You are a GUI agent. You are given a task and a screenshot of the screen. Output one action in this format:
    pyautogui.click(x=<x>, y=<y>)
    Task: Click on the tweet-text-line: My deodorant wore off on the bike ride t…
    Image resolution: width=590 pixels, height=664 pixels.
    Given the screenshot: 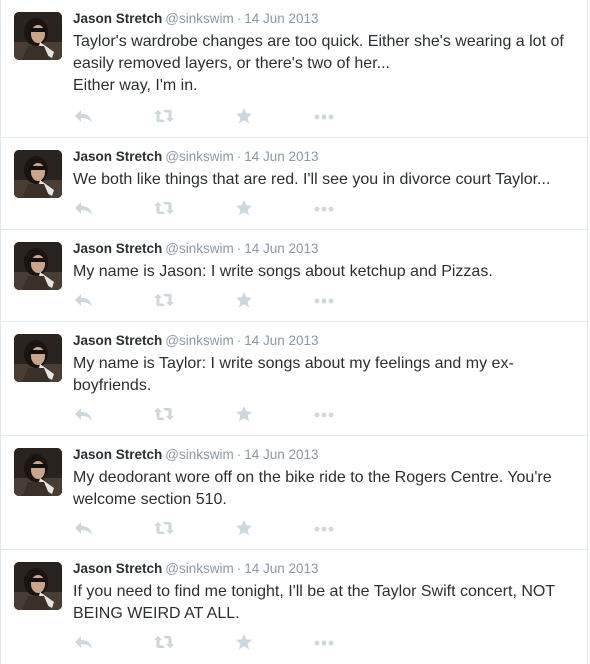 What is the action you would take?
    pyautogui.click(x=312, y=477)
    